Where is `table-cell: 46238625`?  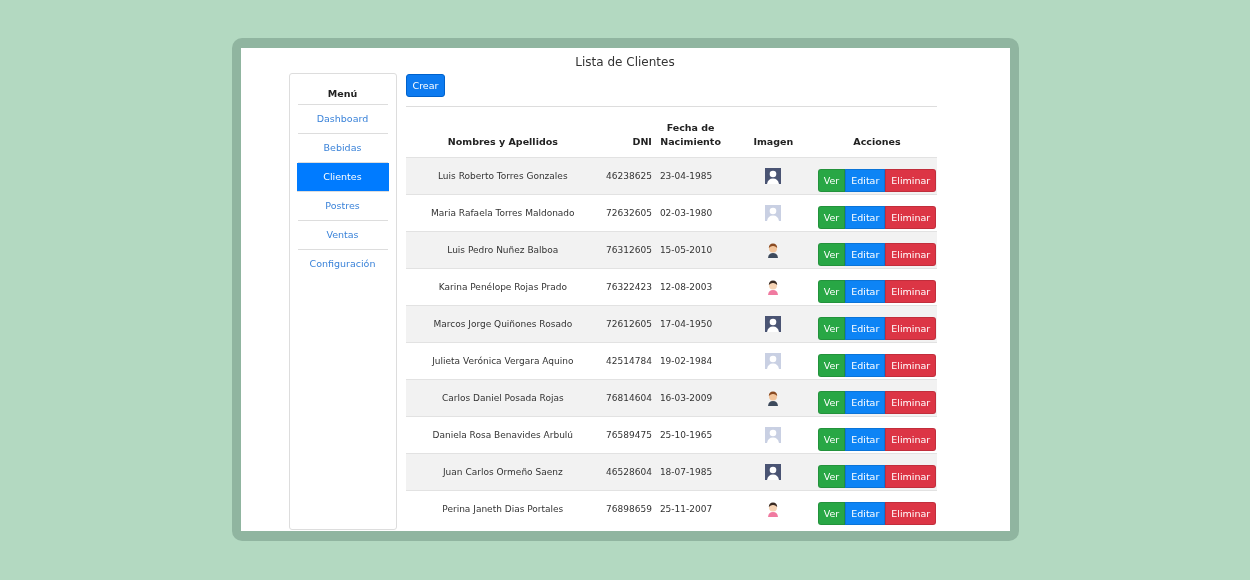 table-cell: 46238625 is located at coordinates (626, 176).